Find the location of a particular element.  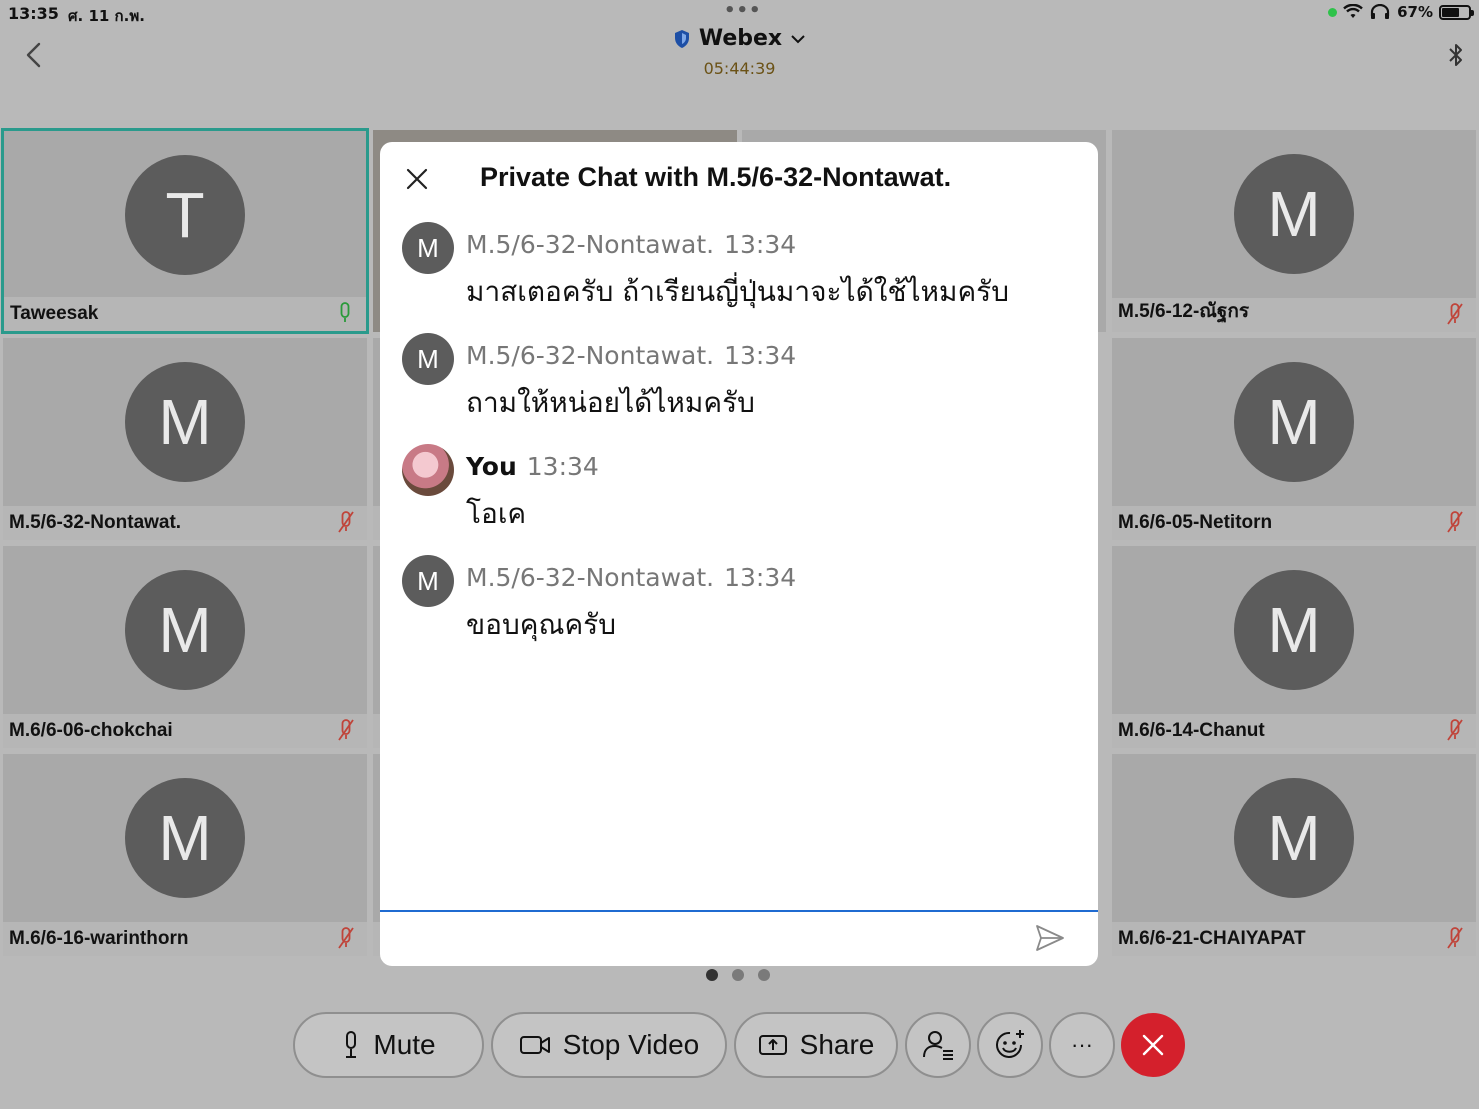

participant-tile: M M.6/6-06-chokchai is located at coordinates (185, 647).